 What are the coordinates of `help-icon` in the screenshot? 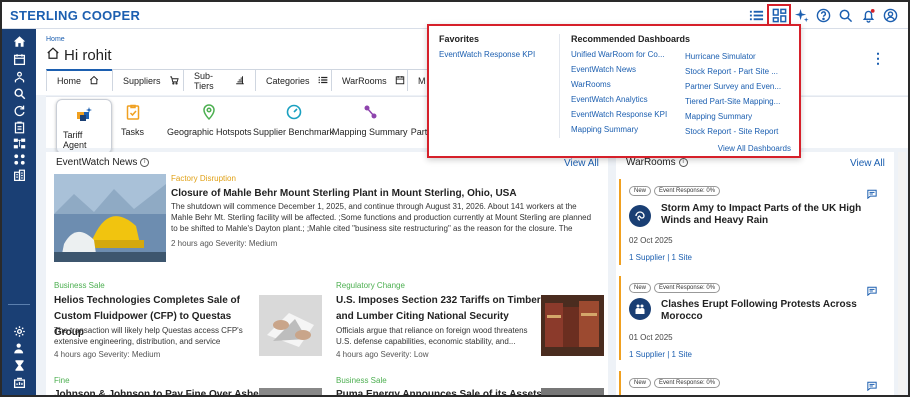 It's located at (823, 15).